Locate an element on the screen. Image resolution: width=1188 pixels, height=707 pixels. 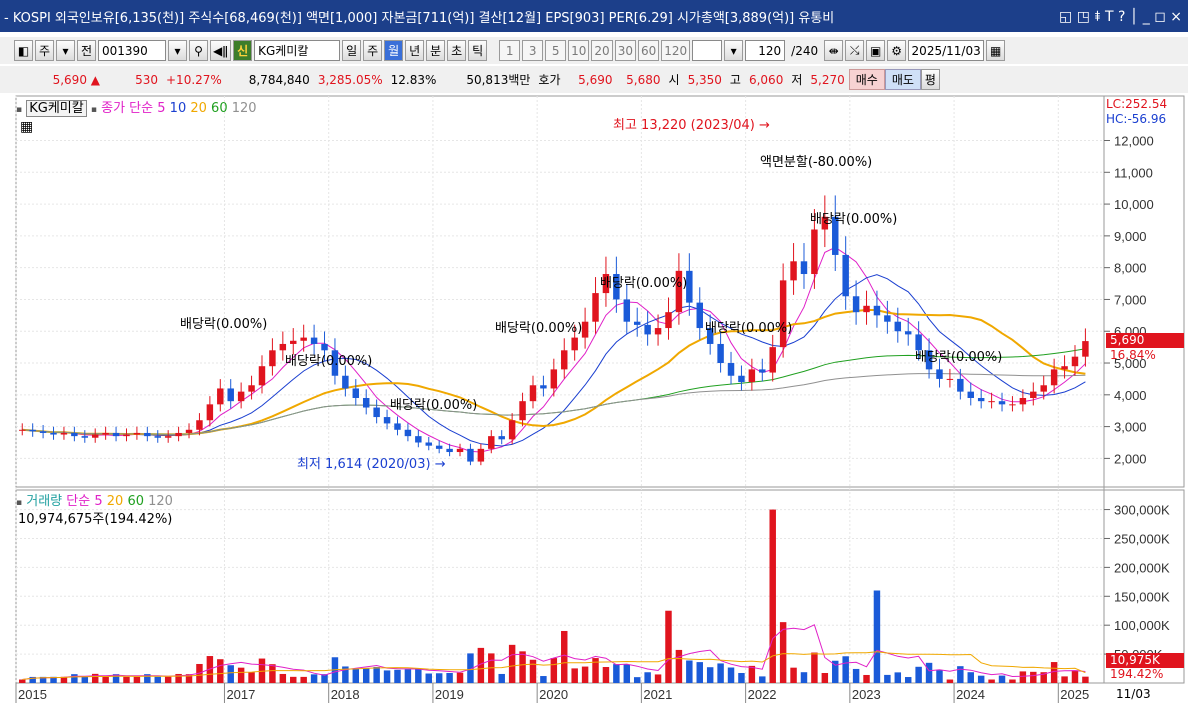
current-volume-tag: 10,975K is located at coordinates (1145, 660).